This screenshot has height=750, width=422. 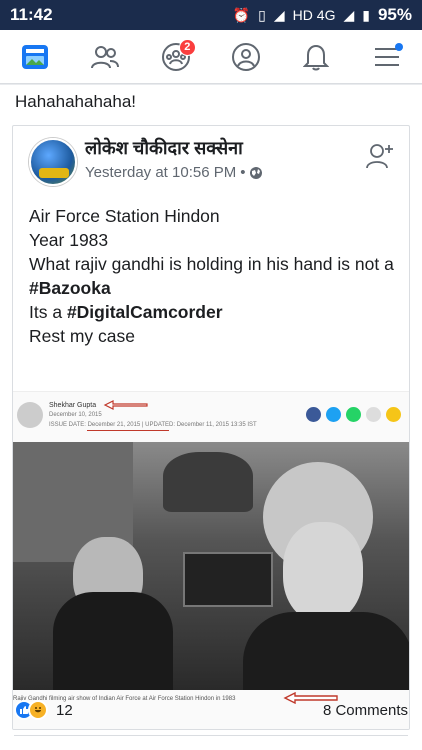 I want to click on battery-level: 95%, so click(x=394, y=14).